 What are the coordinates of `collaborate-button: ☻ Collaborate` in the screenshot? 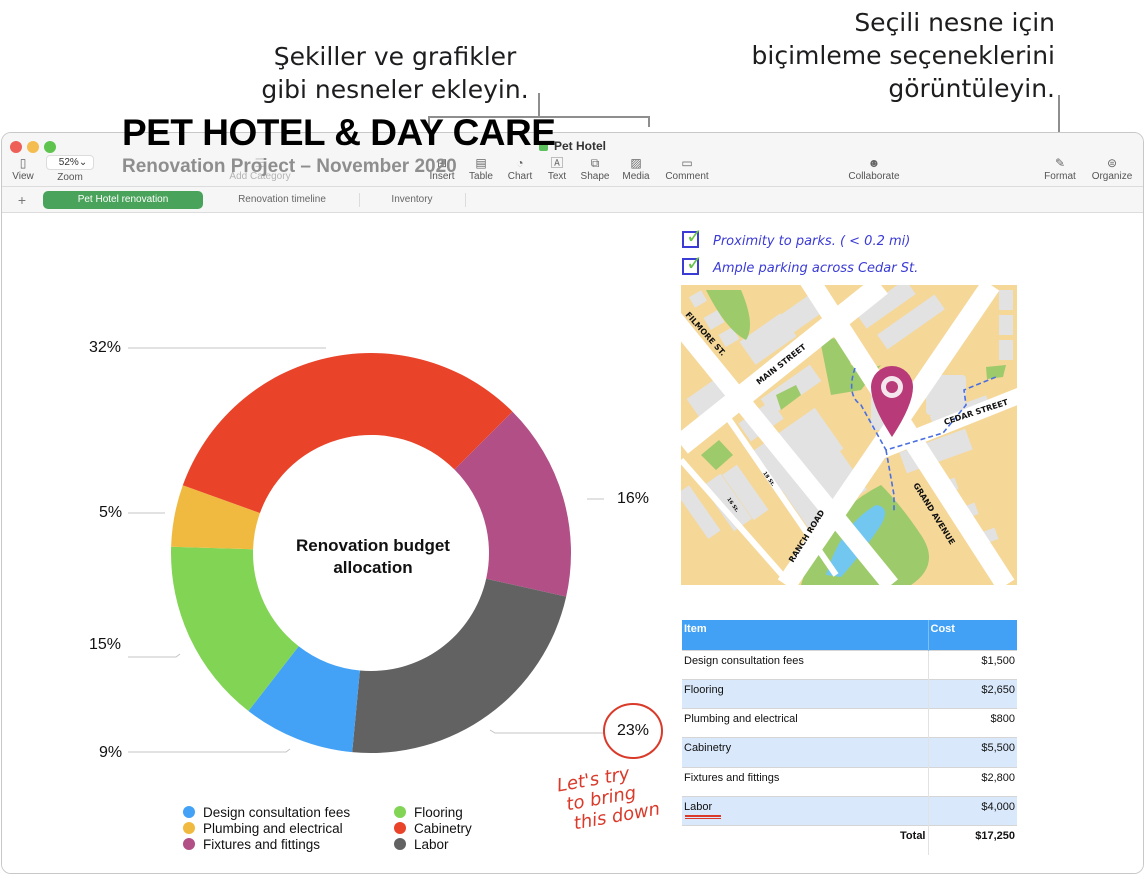 It's located at (874, 168).